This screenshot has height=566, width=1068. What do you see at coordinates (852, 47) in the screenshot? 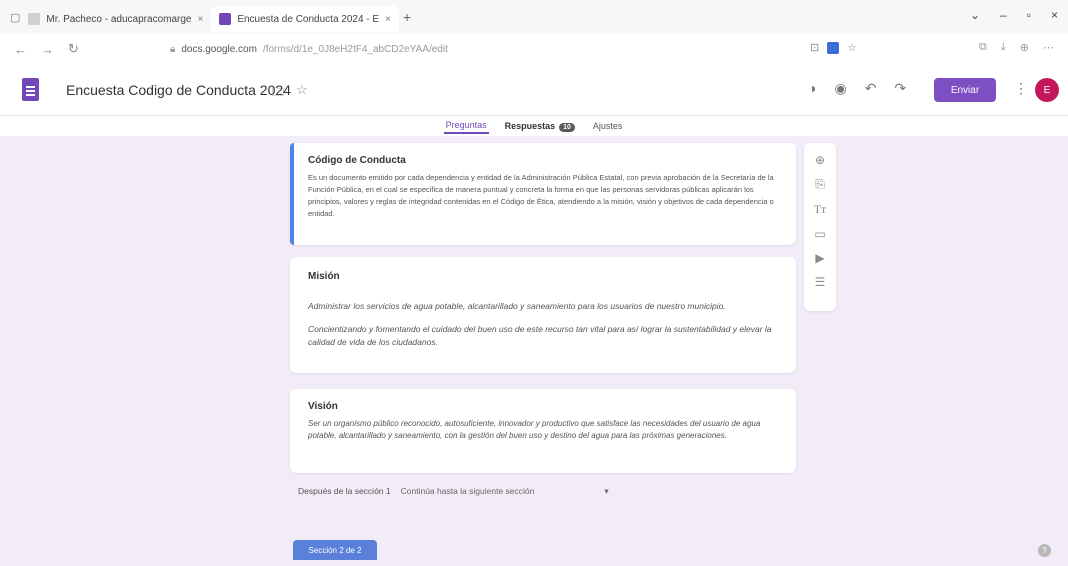
I see `bookmark-star-icon: ☆` at bounding box center [852, 47].